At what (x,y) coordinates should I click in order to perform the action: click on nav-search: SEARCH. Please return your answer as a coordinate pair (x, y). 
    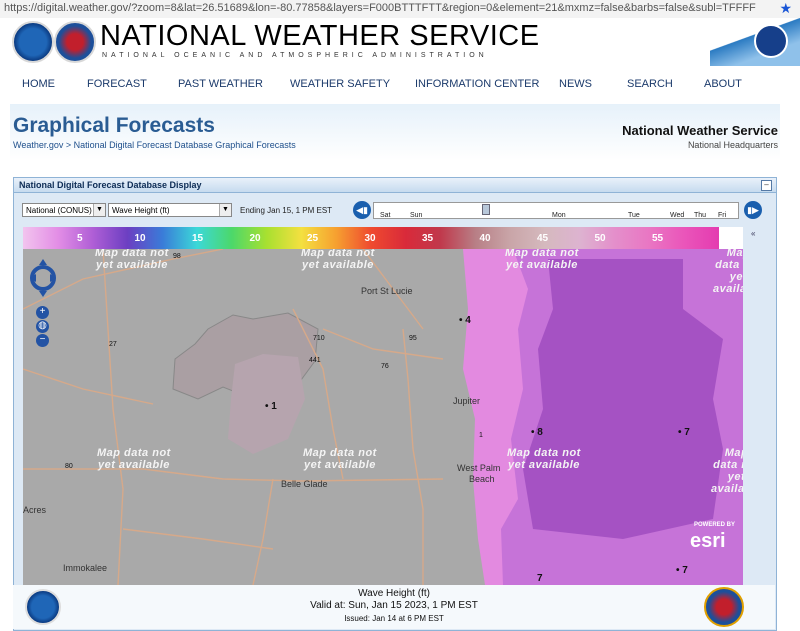
    Looking at the image, I should click on (650, 84).